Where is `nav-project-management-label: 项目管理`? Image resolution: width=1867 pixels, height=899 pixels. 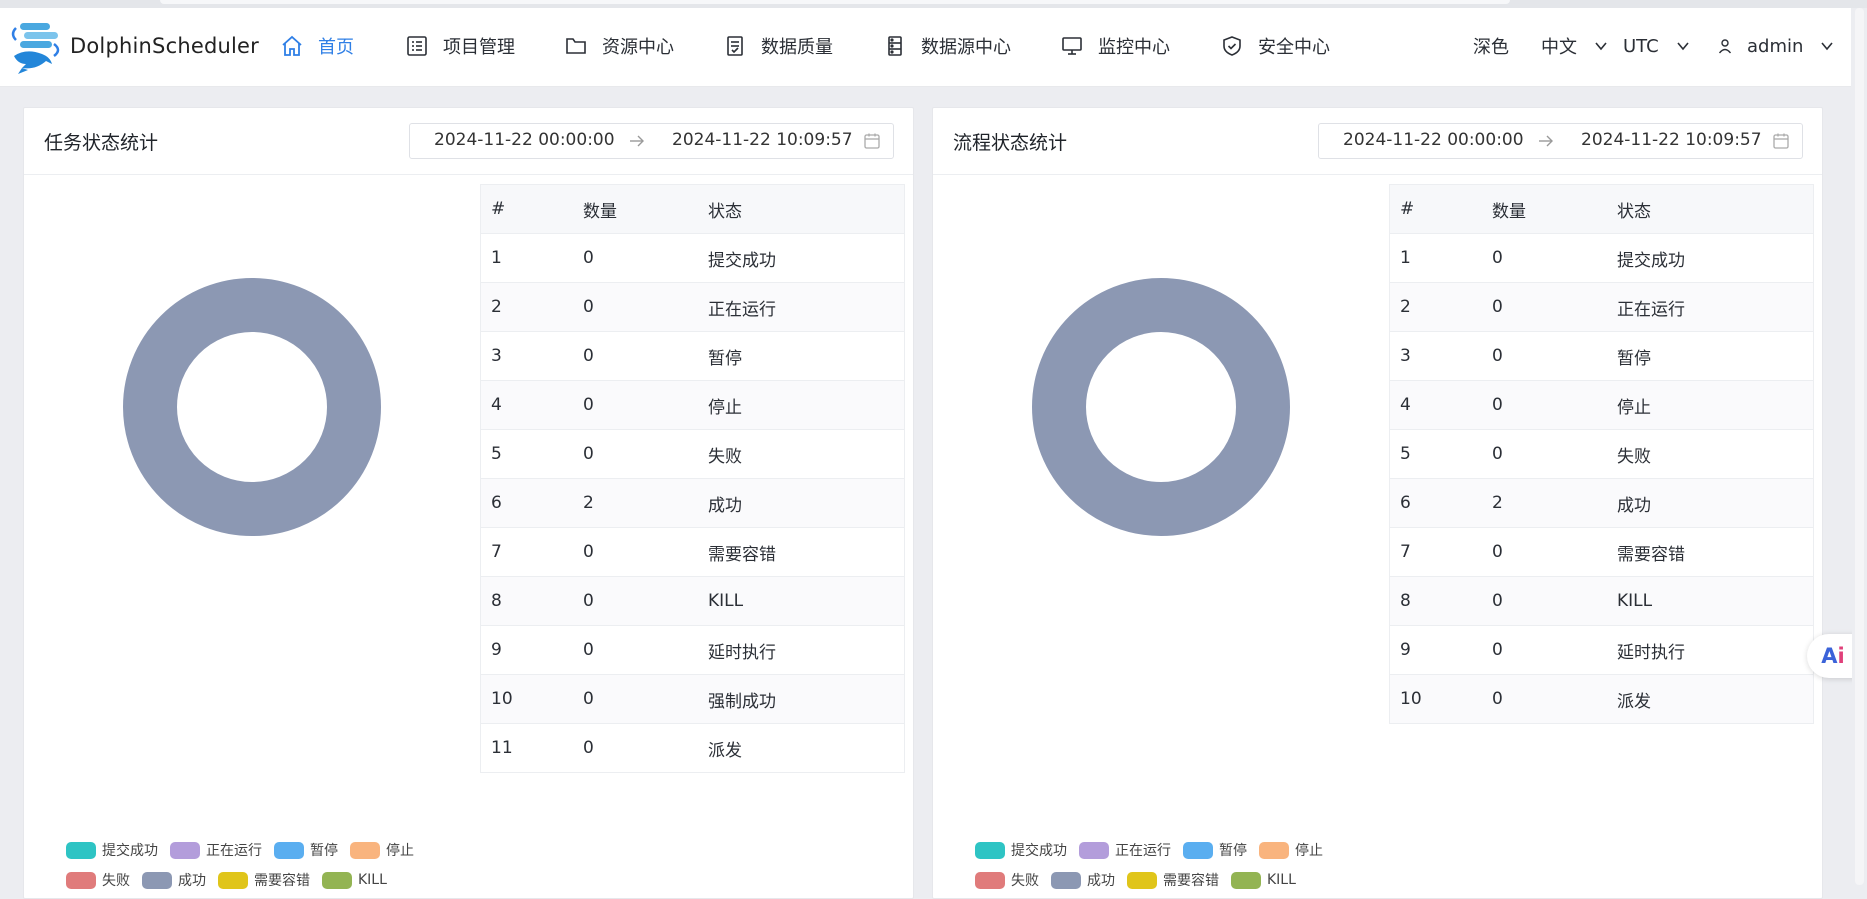 nav-project-management-label: 项目管理 is located at coordinates (479, 47).